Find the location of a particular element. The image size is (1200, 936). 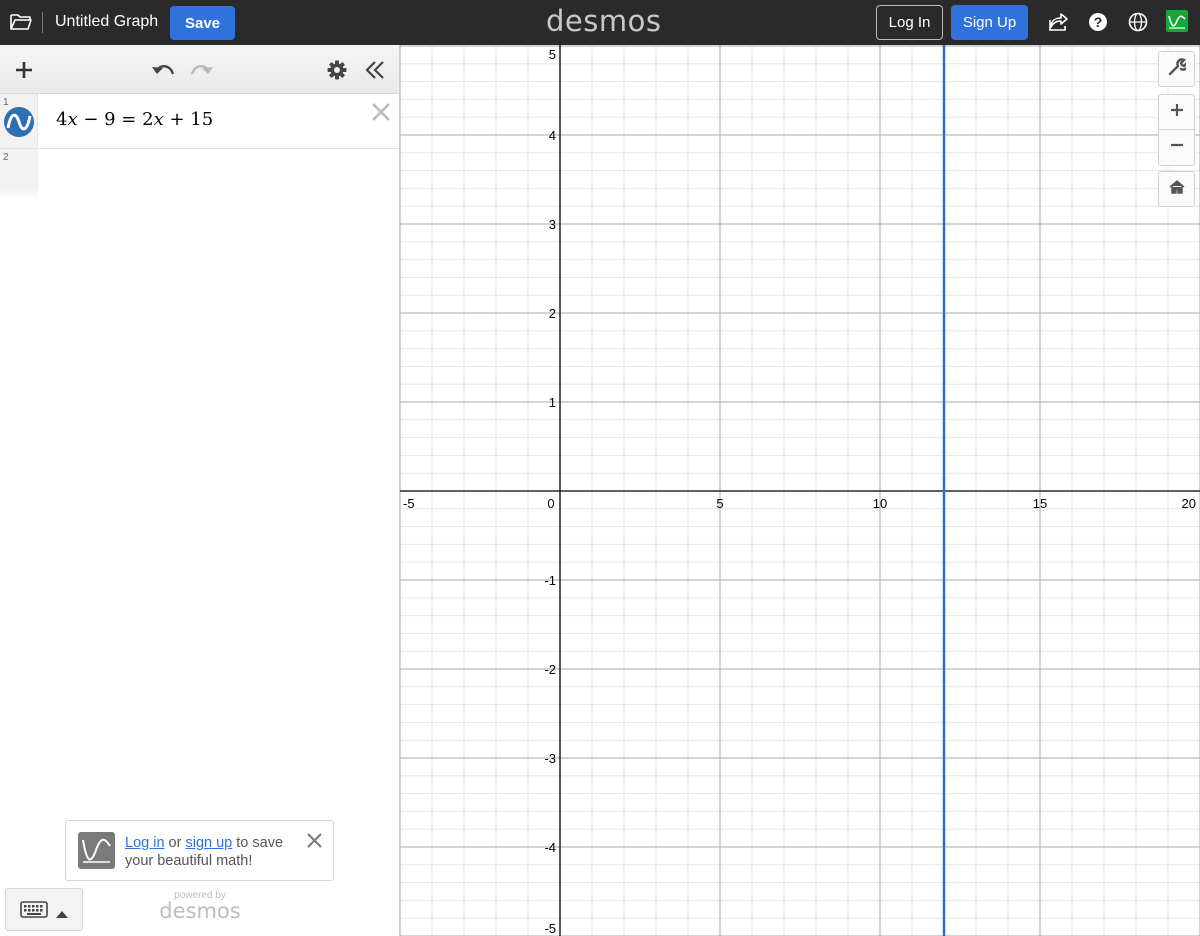

login-button: Log In is located at coordinates (909, 22).